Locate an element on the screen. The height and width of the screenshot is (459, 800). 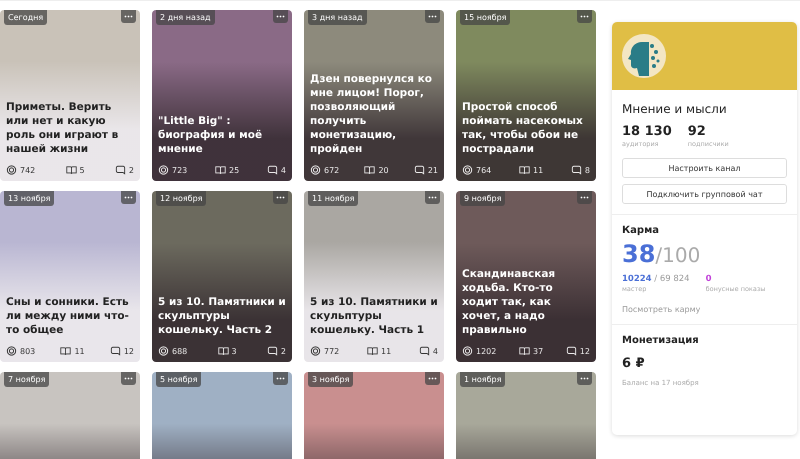
article-card: 15 ноября Простой способ поймать насекомых так, чтобы обои не пострадали 764 11 8 is located at coordinates (526, 95).